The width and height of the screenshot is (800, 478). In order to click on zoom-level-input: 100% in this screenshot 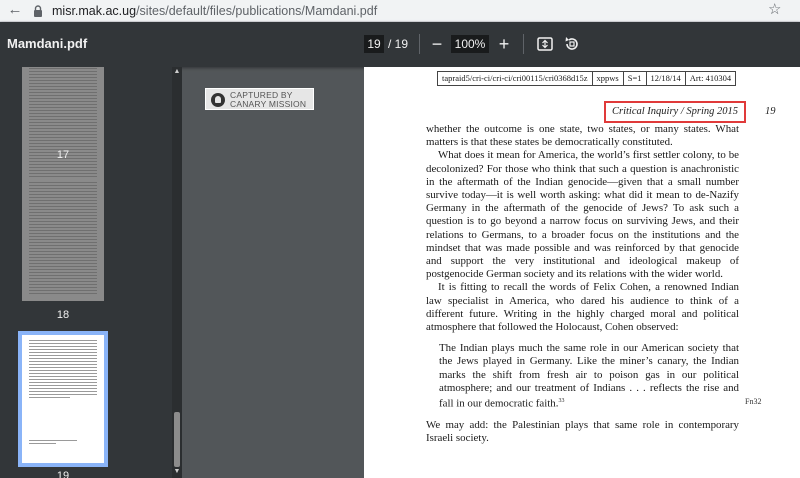, I will do `click(470, 44)`.